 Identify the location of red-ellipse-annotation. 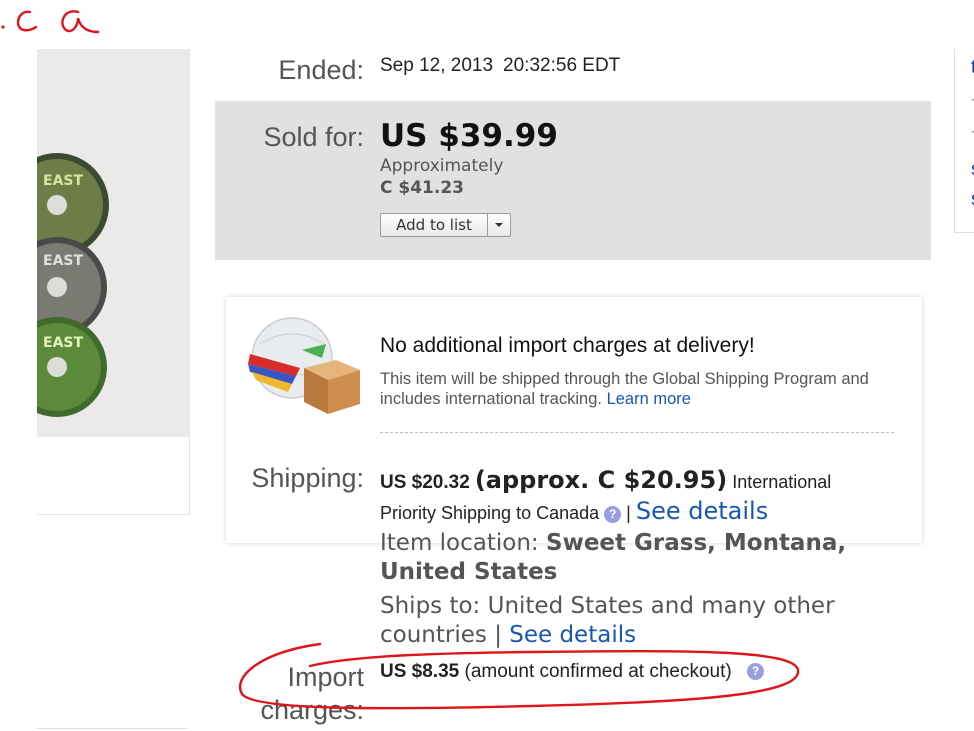
(519, 676).